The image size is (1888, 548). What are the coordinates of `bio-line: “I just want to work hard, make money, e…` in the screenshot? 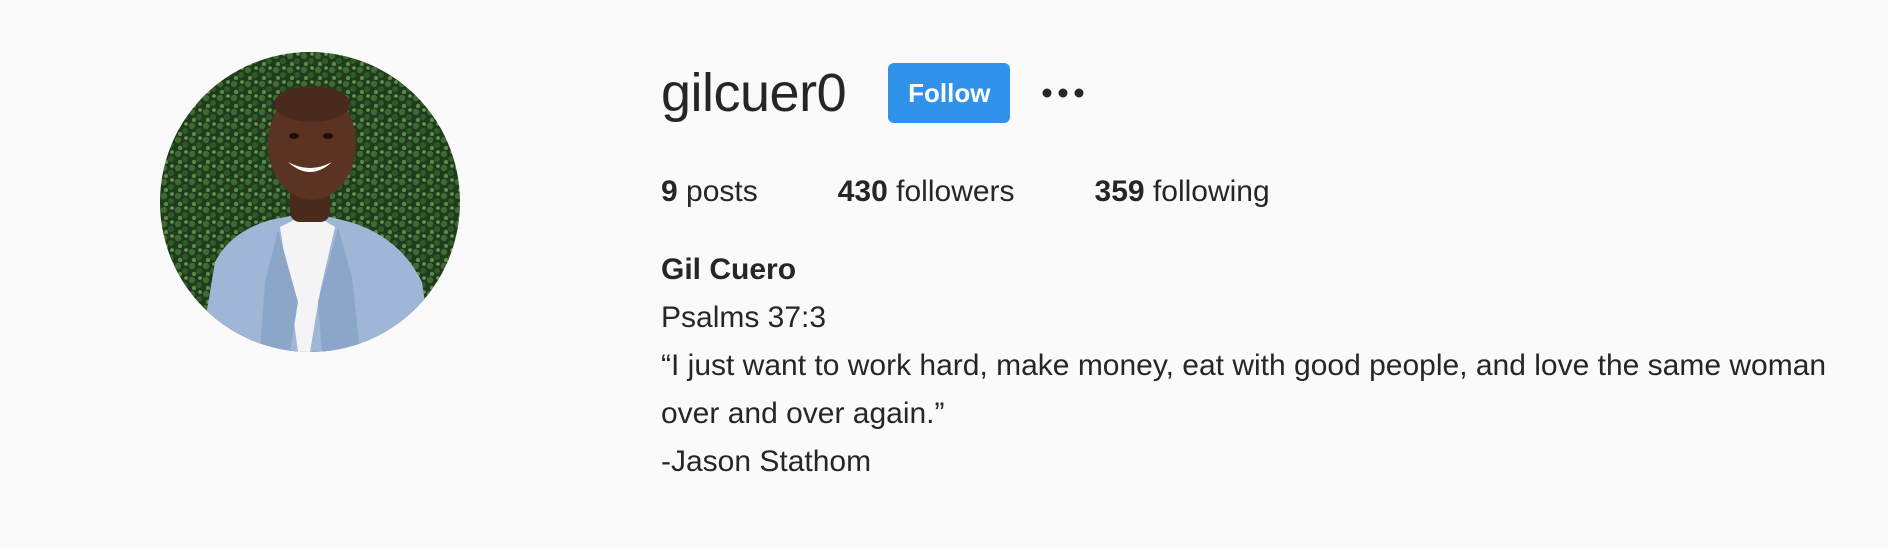 It's located at (1244, 389).